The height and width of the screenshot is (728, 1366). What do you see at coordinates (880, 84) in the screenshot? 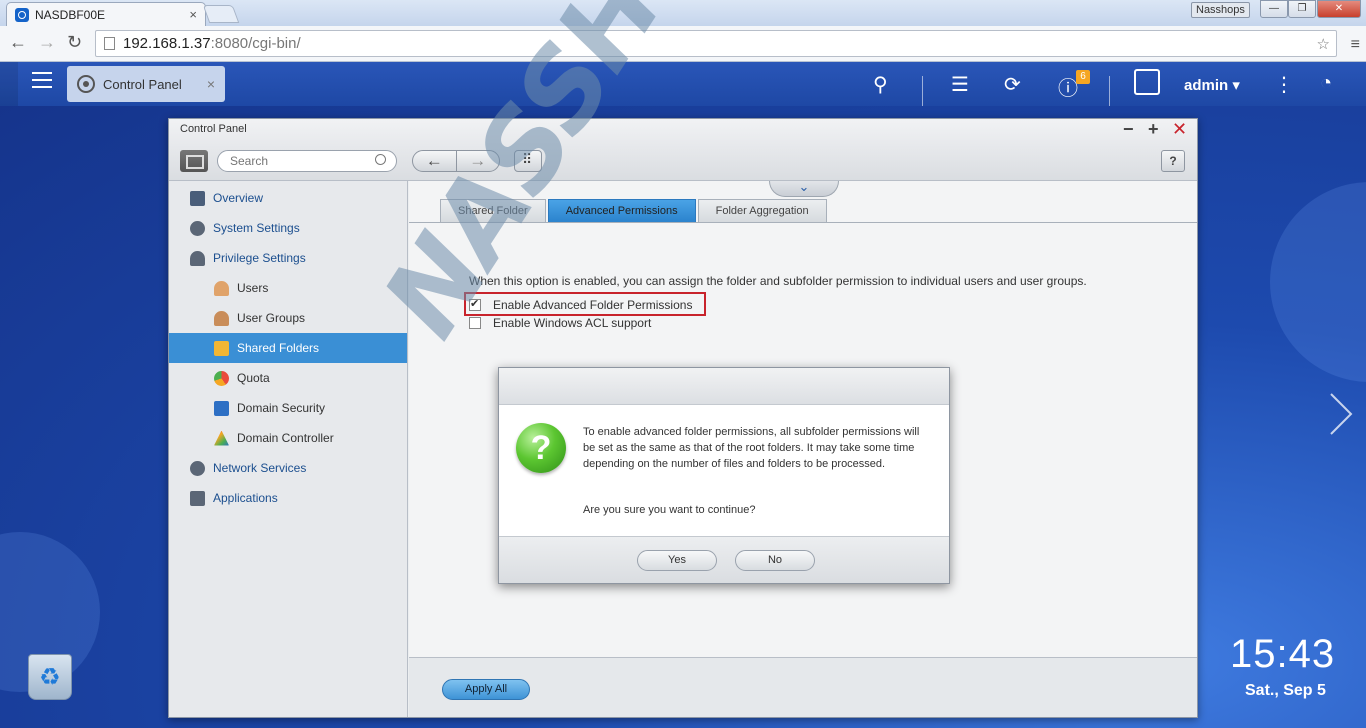
I see `search-icon: ⚲` at bounding box center [880, 84].